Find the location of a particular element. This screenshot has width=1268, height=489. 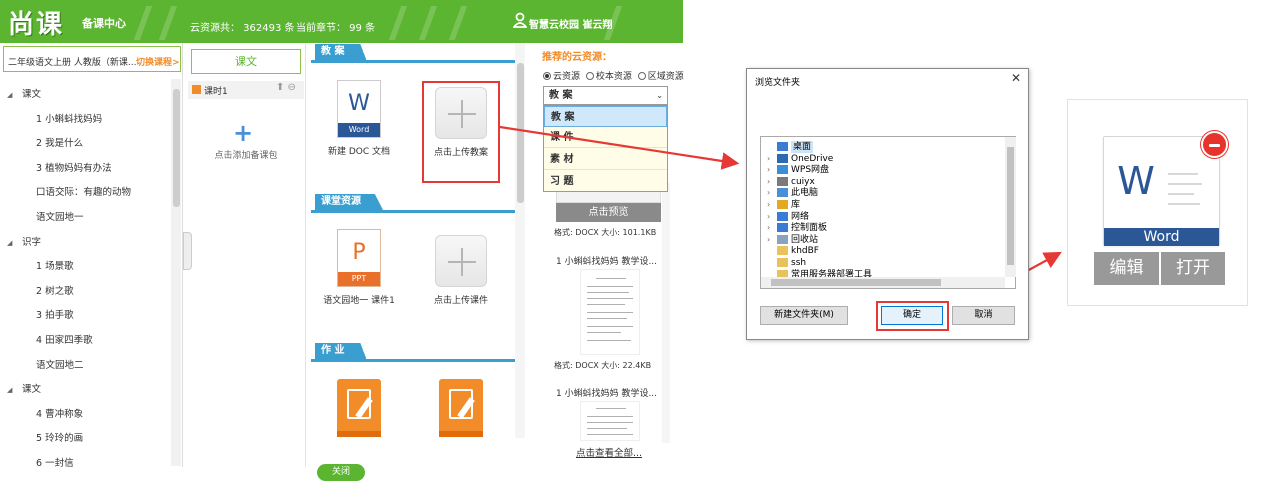

ppt-file-icon: P PPT is located at coordinates (359, 258).